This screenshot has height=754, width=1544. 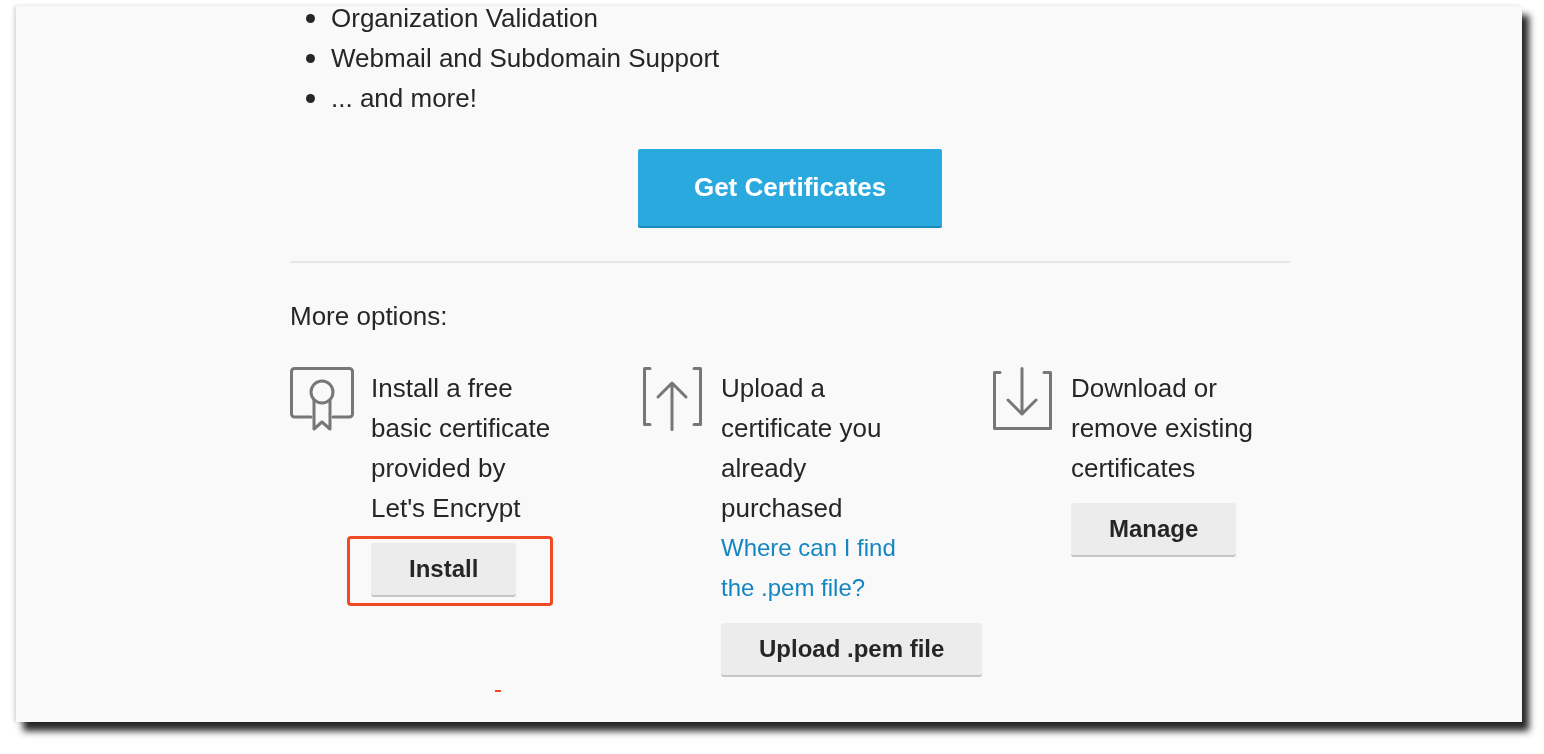 What do you see at coordinates (802, 448) in the screenshot?
I see `option-description: Upload a certificate you already purchased` at bounding box center [802, 448].